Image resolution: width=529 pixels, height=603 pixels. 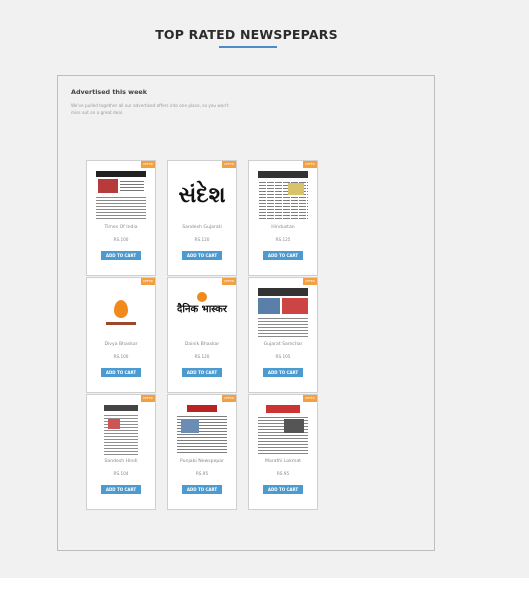 I want to click on product-card: OFFER Times Of India RS.100 ADD TO CART, so click(x=121, y=218).